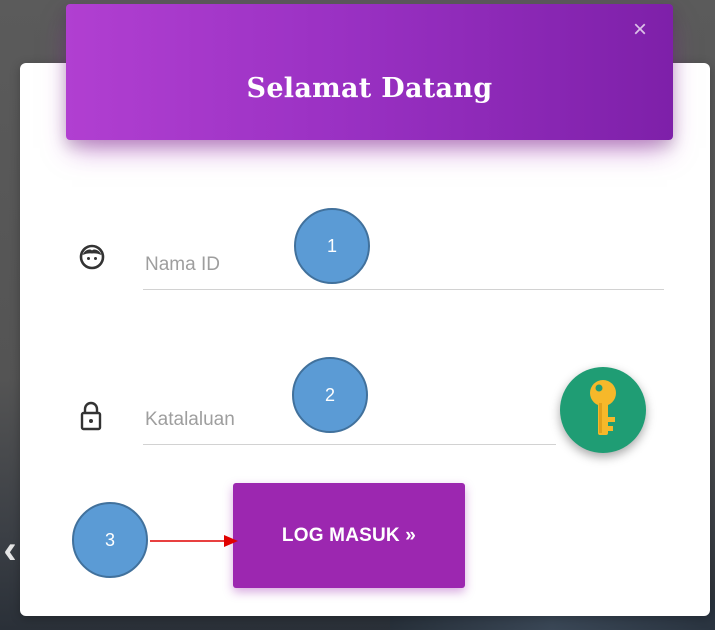 This screenshot has height=630, width=715. Describe the element at coordinates (403, 265) in the screenshot. I see `username-input` at that location.